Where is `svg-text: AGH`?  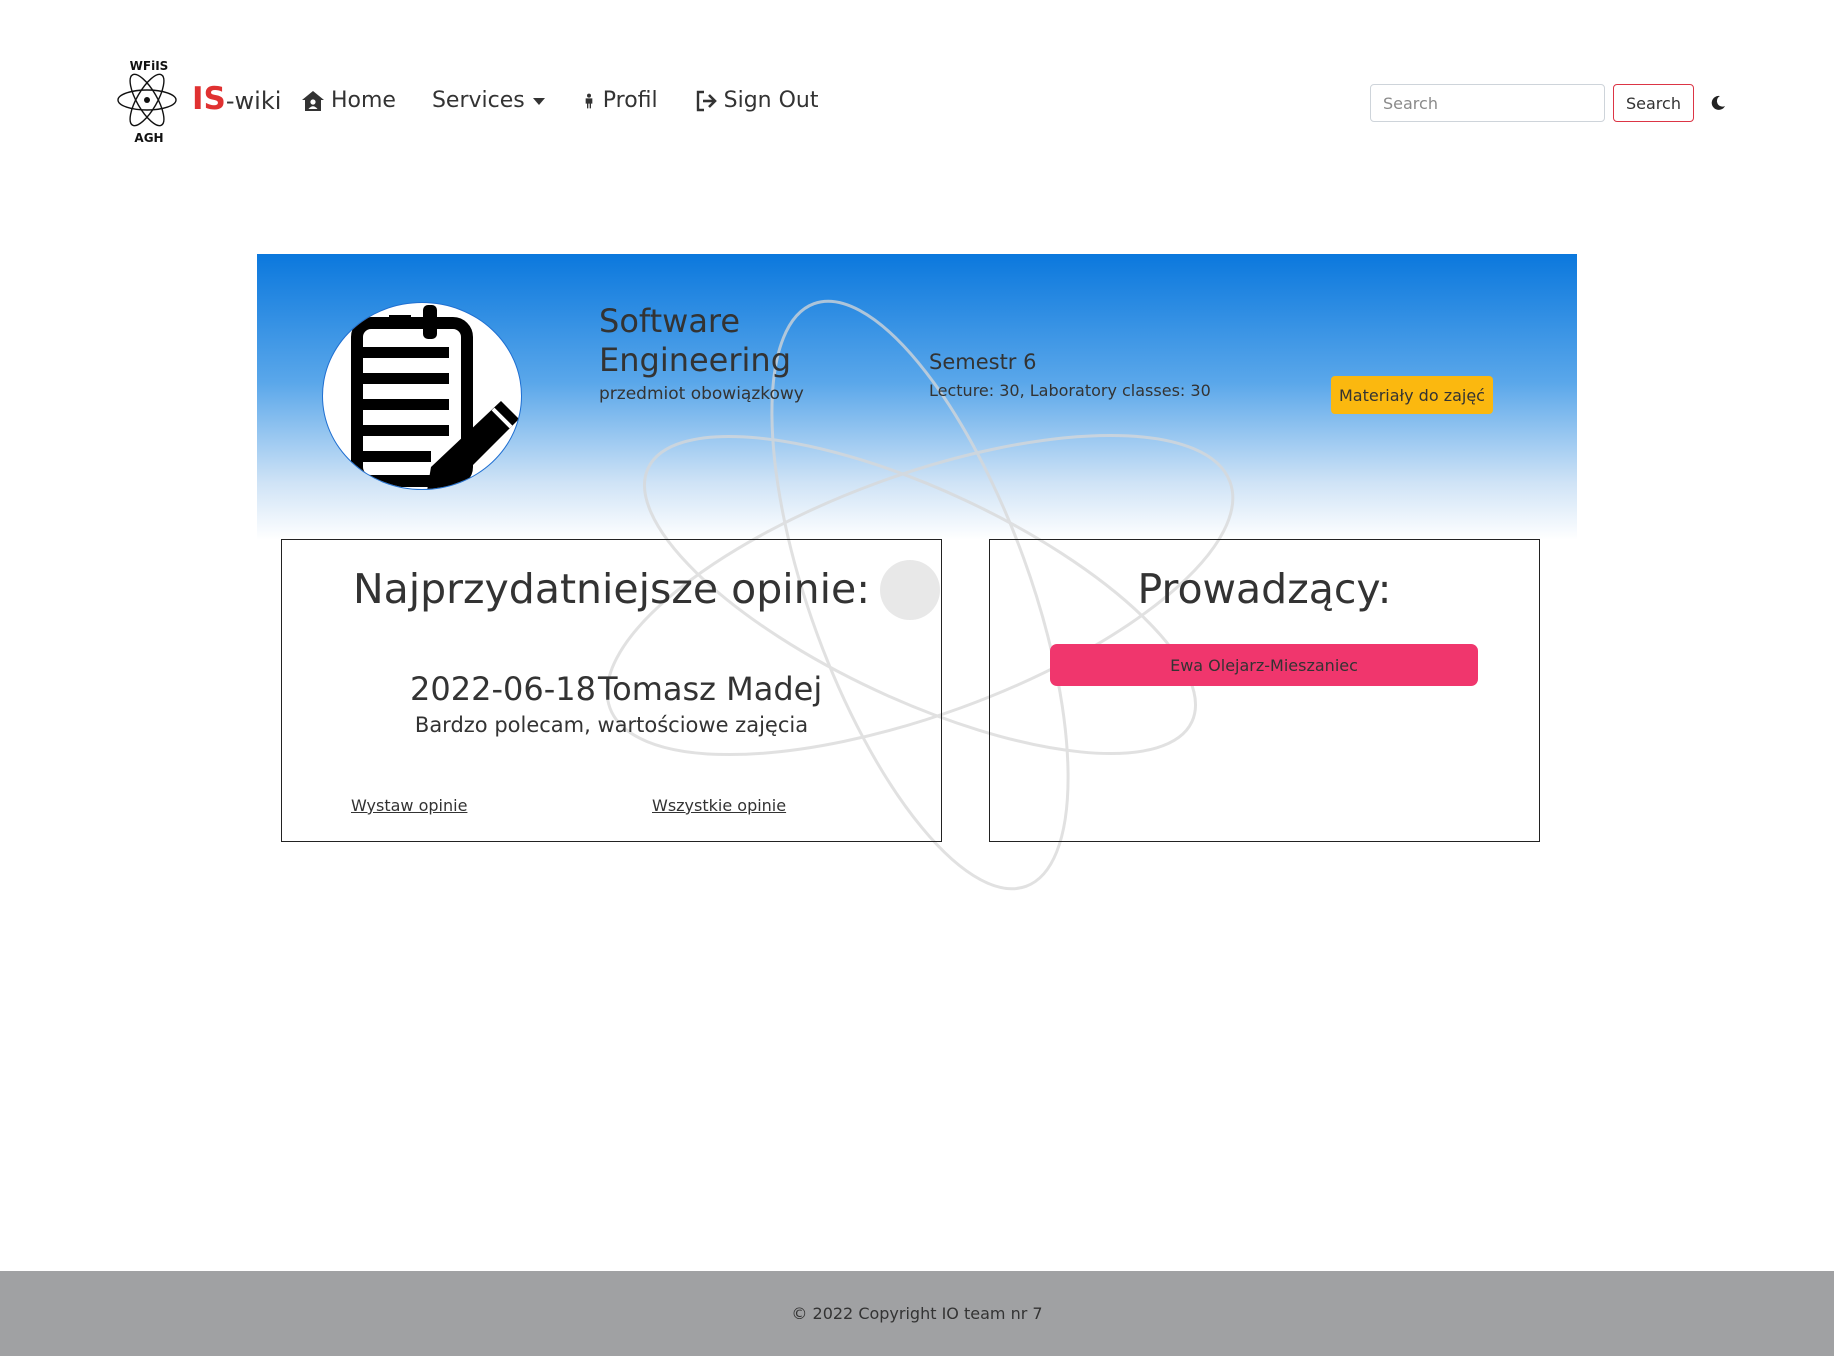 svg-text: AGH is located at coordinates (148, 138).